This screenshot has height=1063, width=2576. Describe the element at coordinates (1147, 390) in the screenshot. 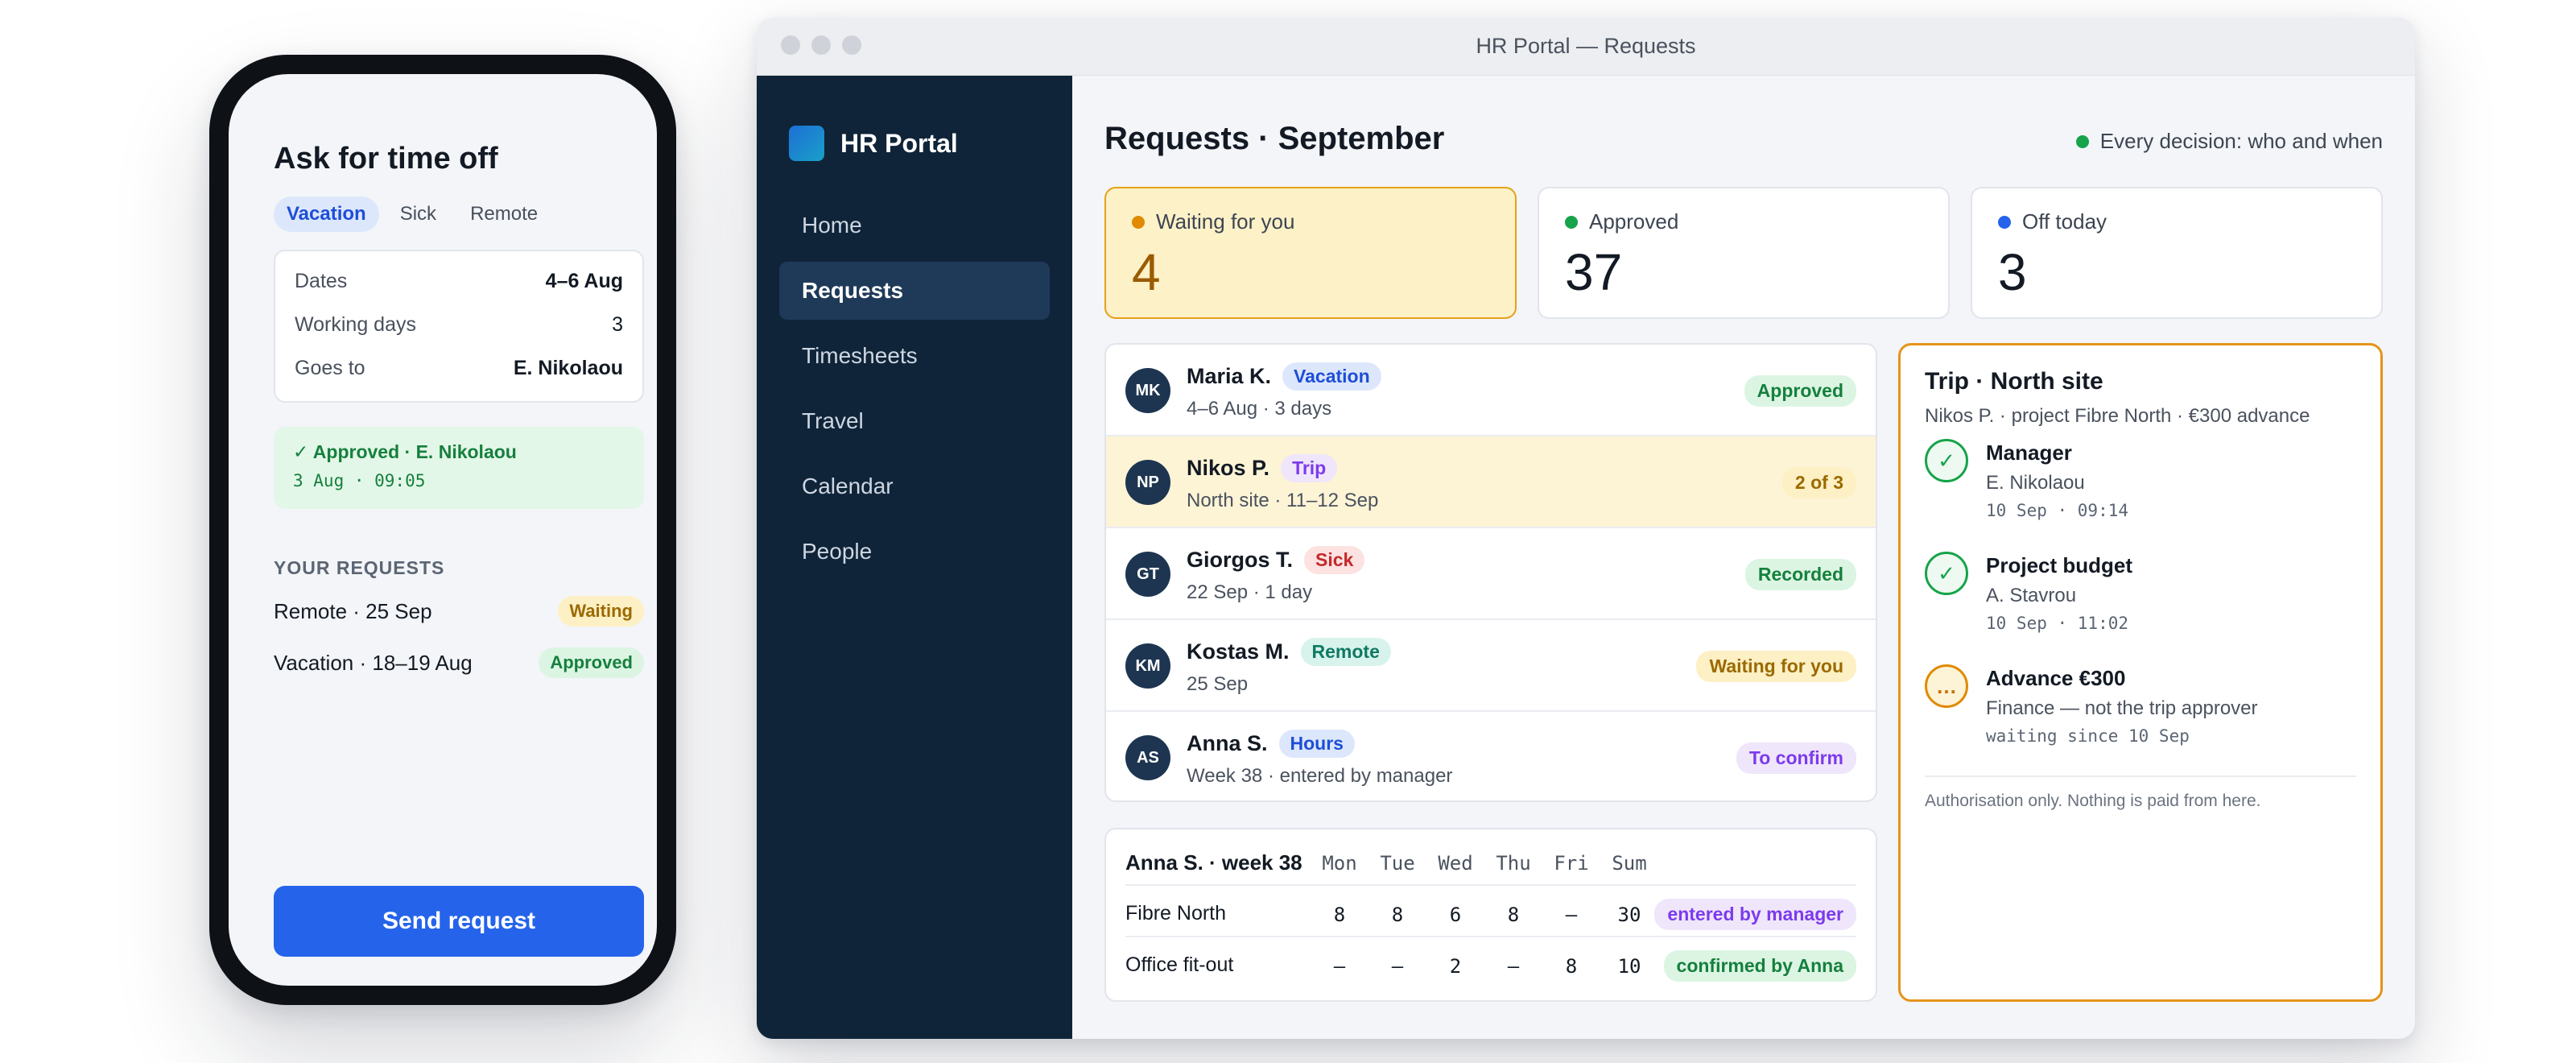

I see `avatar: MK` at that location.